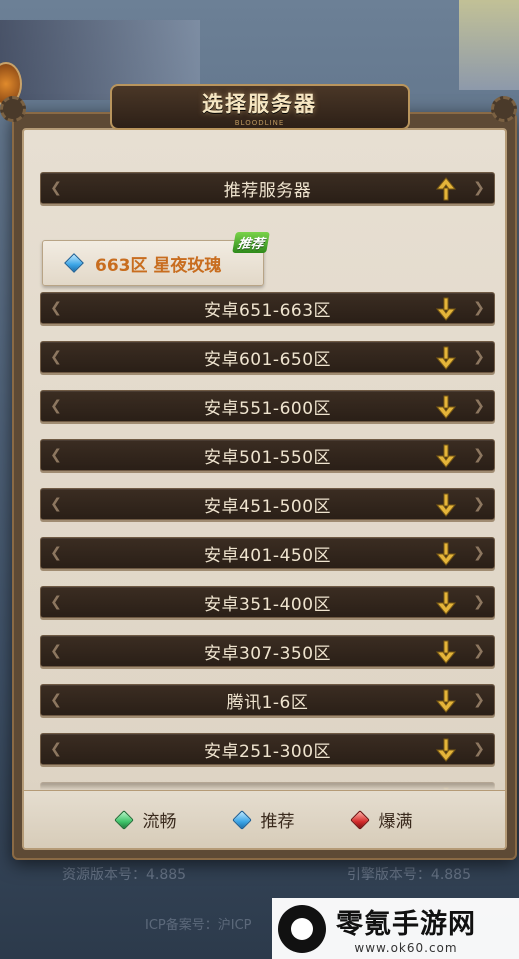  I want to click on server-group-row: ❮ 安卓651-663区 ❯, so click(267, 308).